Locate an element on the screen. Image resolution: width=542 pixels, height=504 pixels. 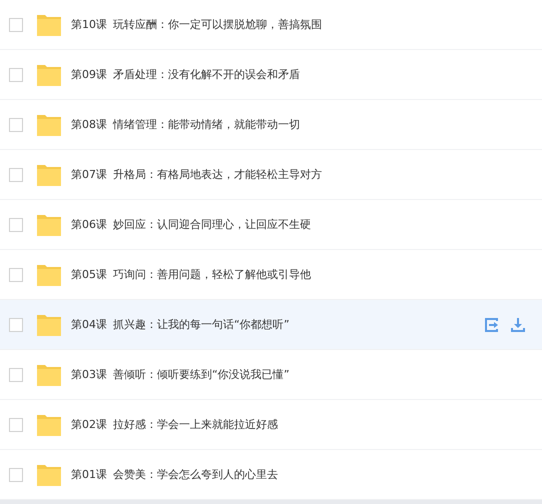
download-icon is located at coordinates (518, 324).